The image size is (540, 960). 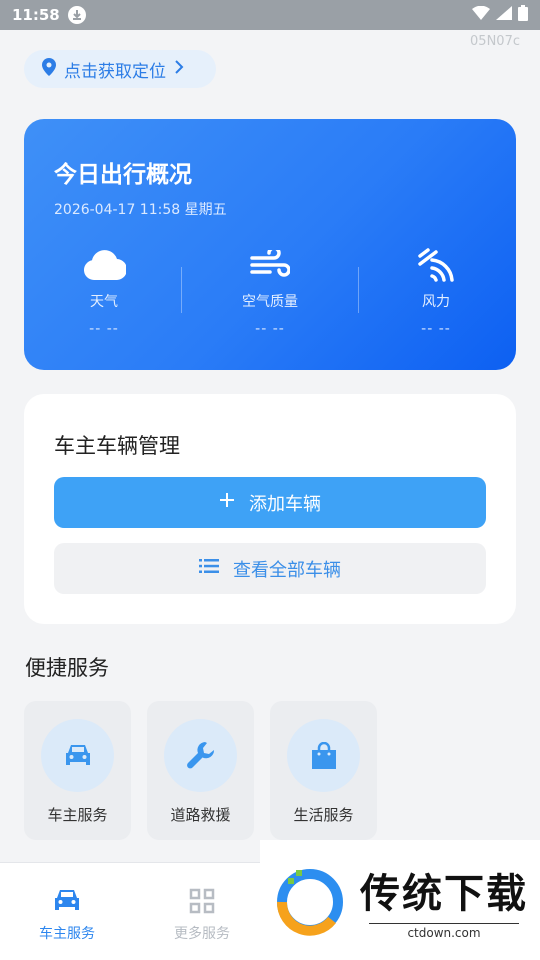 I want to click on watermark-title: 传统下载, so click(x=444, y=893).